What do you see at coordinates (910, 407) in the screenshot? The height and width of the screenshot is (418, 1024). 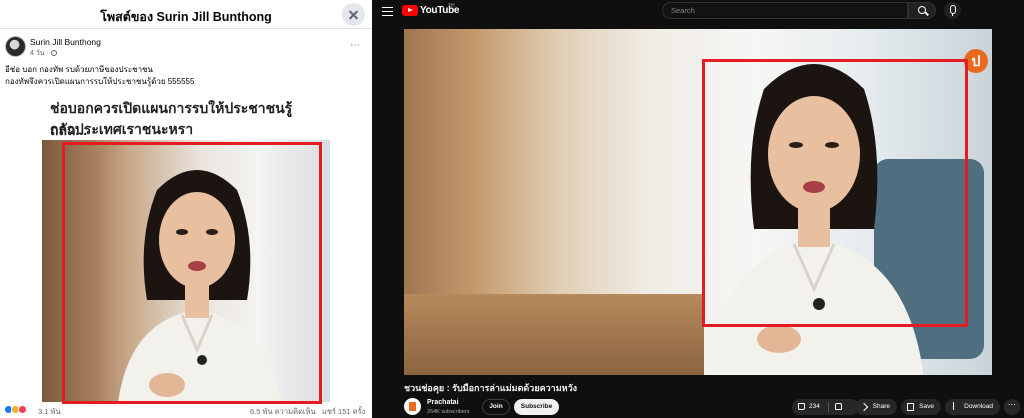 I see `save-icon` at bounding box center [910, 407].